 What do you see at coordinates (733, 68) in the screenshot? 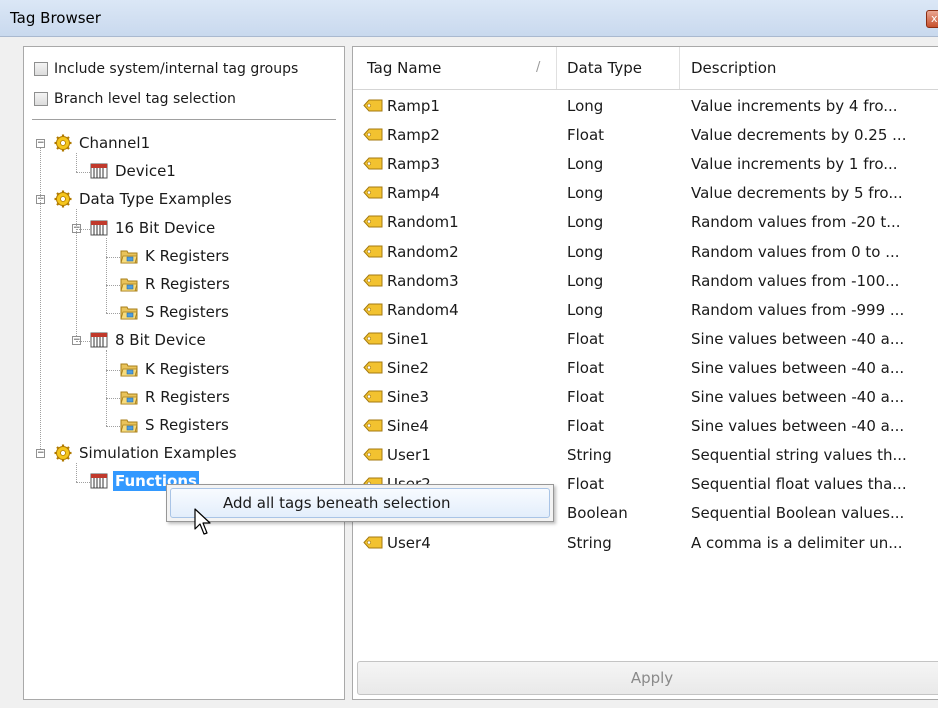
I see `column-header-description: Description` at bounding box center [733, 68].